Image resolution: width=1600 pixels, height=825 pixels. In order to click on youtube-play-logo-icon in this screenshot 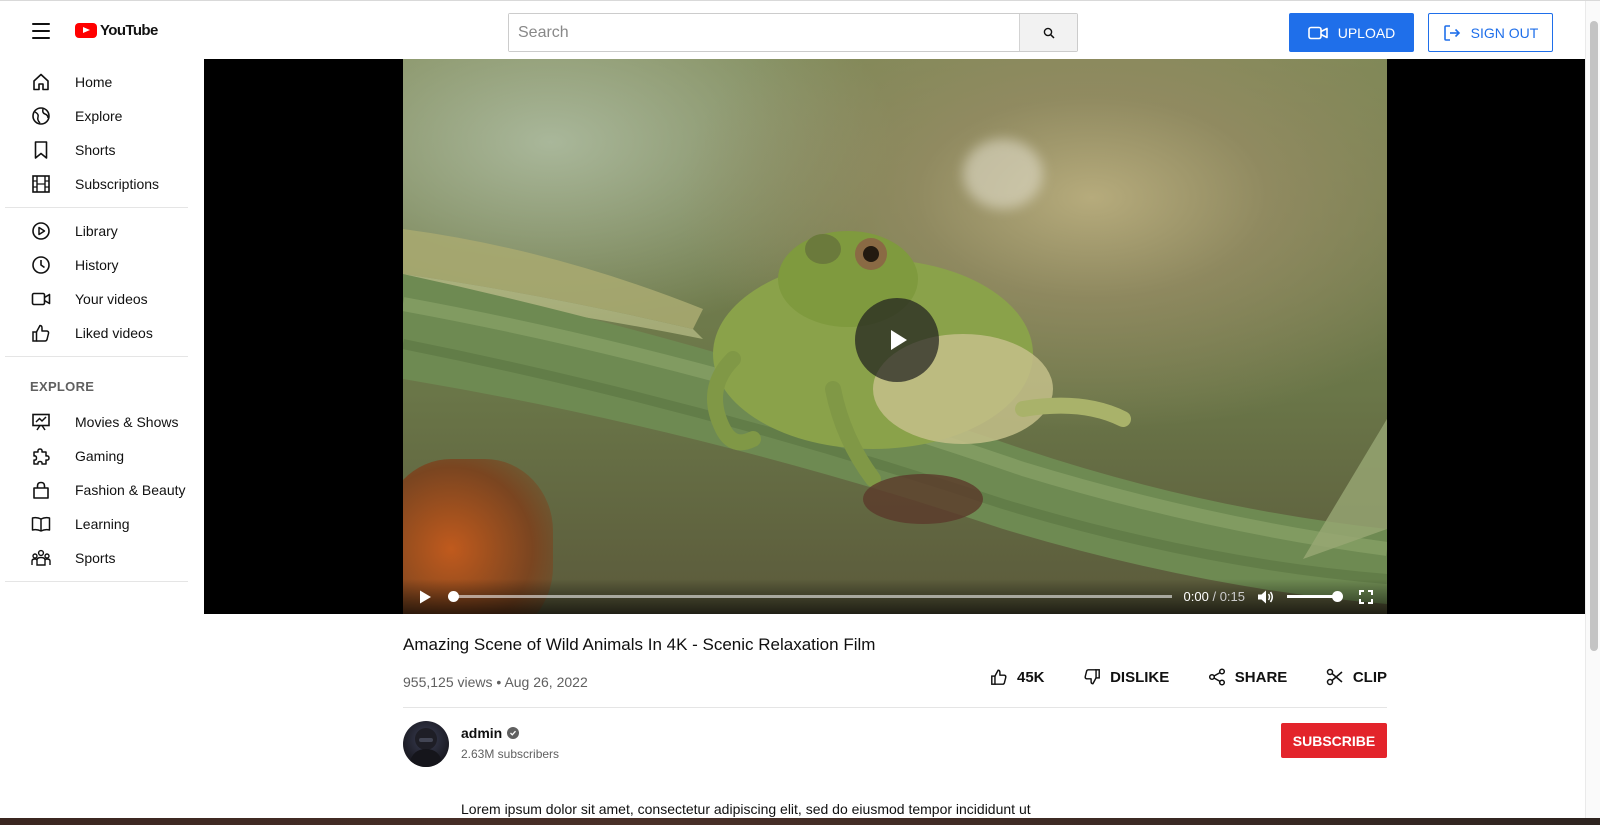, I will do `click(86, 30)`.